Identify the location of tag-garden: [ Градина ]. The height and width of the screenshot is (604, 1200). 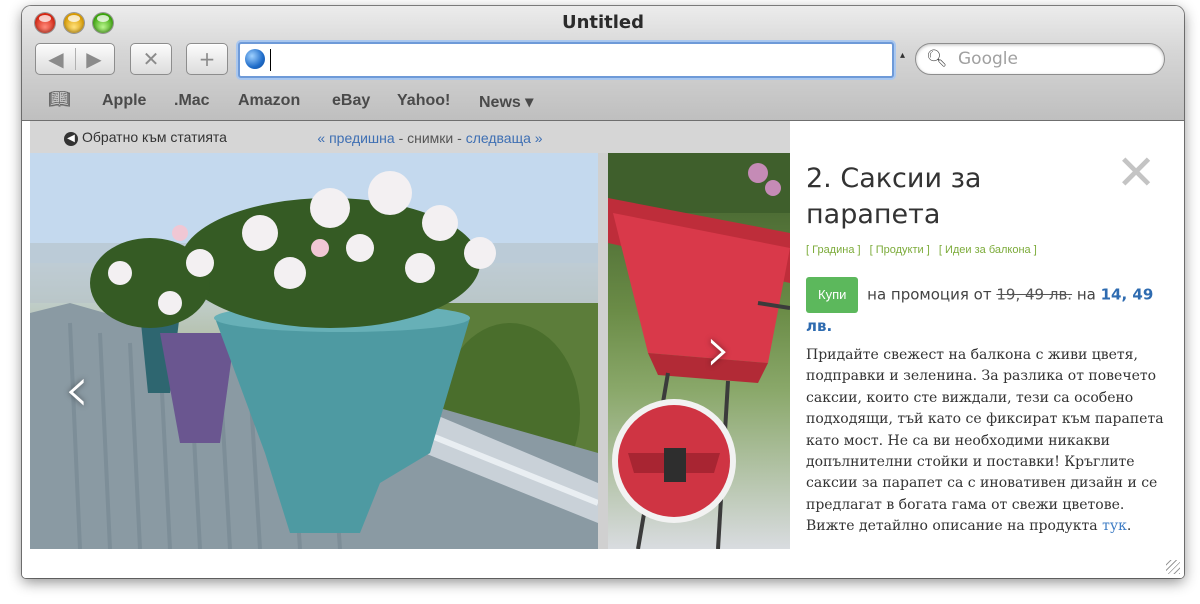
(833, 250).